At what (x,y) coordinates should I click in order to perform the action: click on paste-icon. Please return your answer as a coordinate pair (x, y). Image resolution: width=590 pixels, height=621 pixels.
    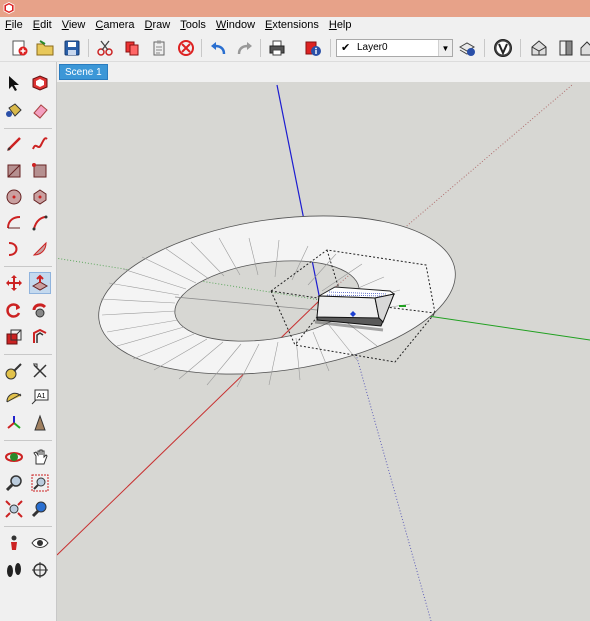
    Looking at the image, I should click on (159, 48).